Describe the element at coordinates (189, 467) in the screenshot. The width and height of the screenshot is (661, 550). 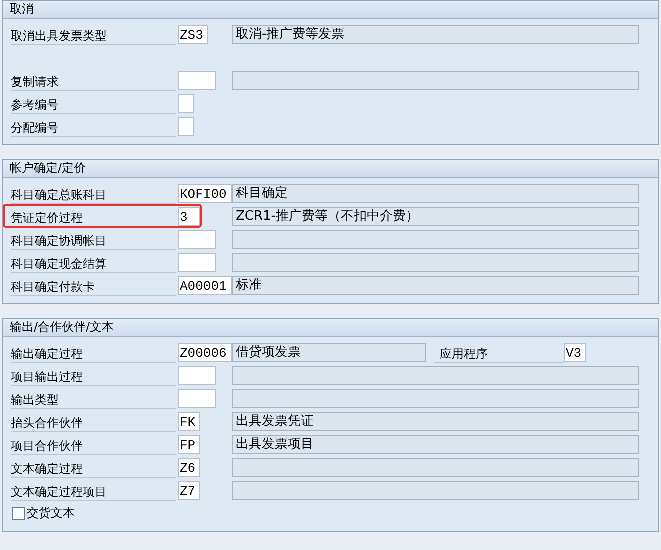
I see `code-field: Z6` at that location.